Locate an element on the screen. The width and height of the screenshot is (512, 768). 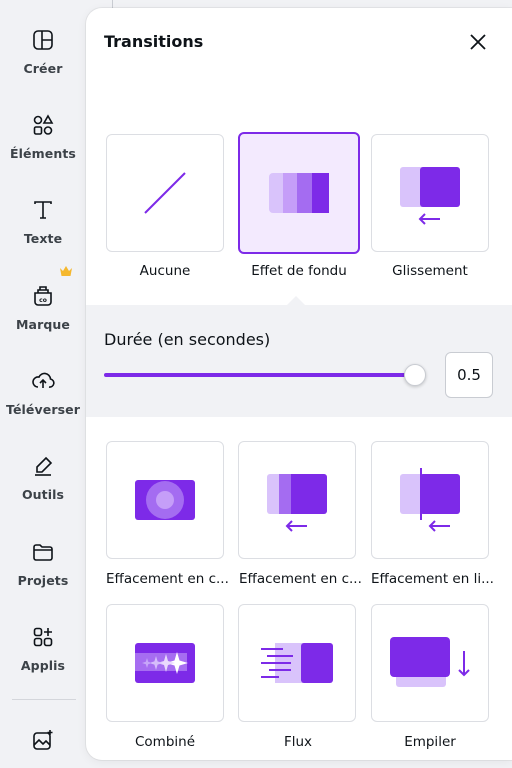
transition-card-empiler is located at coordinates (430, 663).